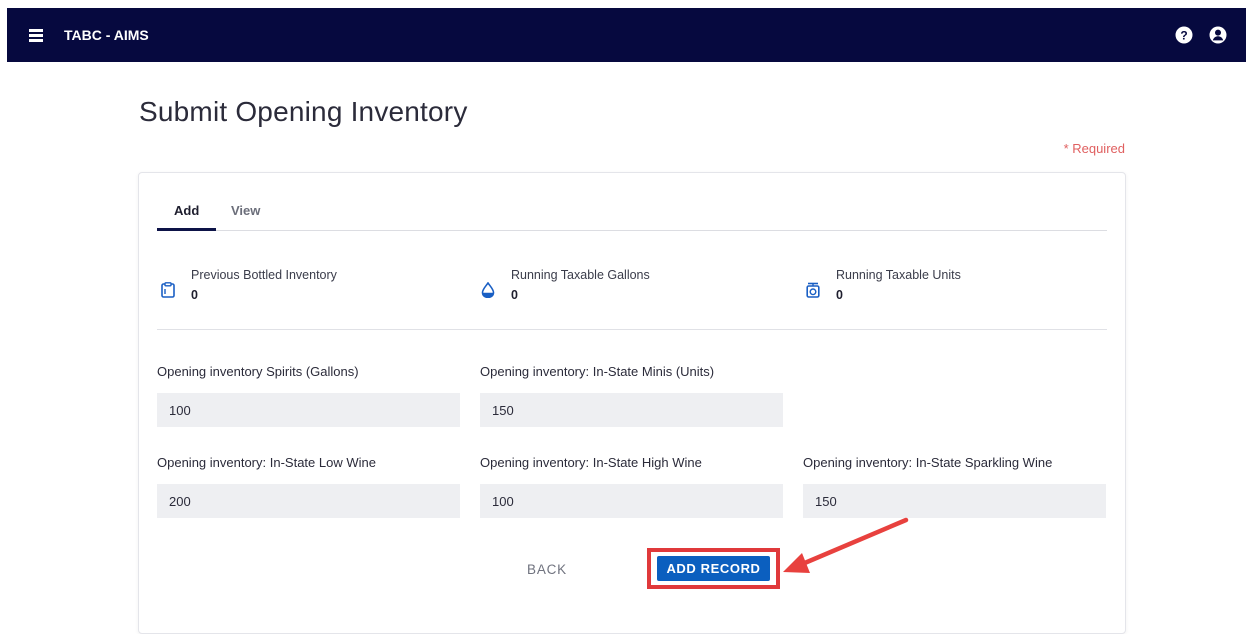  I want to click on field-label-spirits: Opening inventory Spirits (Gallons), so click(258, 371).